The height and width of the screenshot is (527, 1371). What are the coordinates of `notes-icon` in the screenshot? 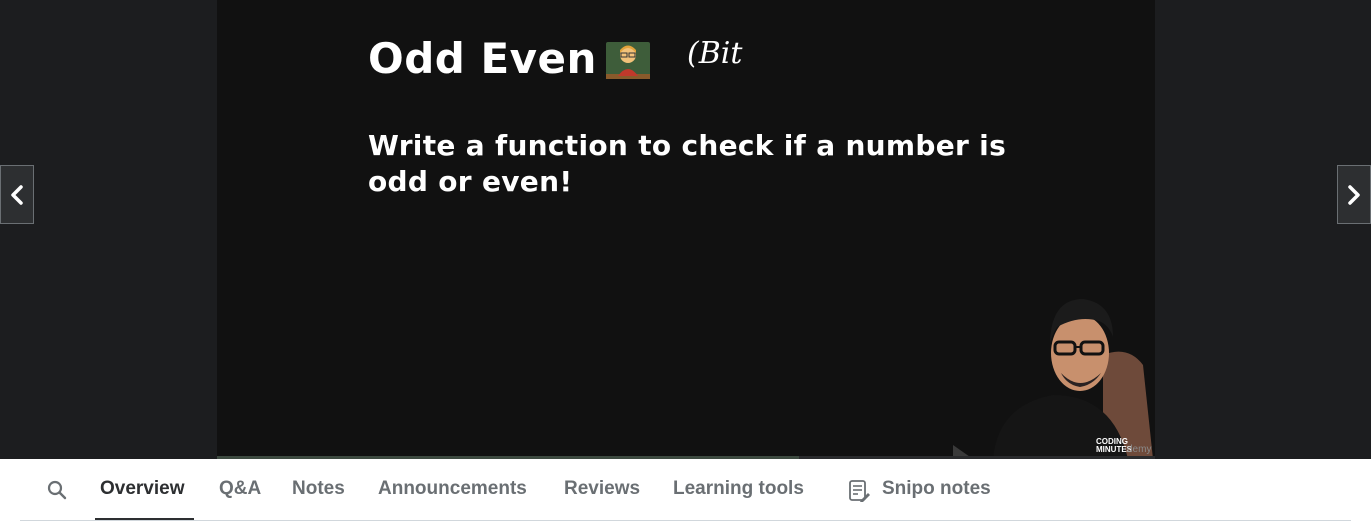 It's located at (859, 491).